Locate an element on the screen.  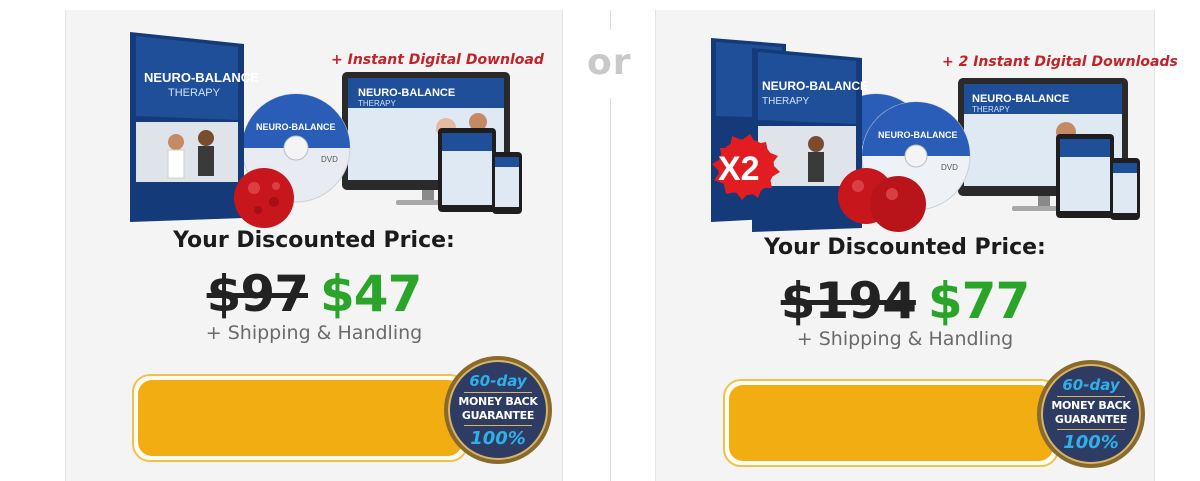
svg-text: X2 is located at coordinates (739, 169).